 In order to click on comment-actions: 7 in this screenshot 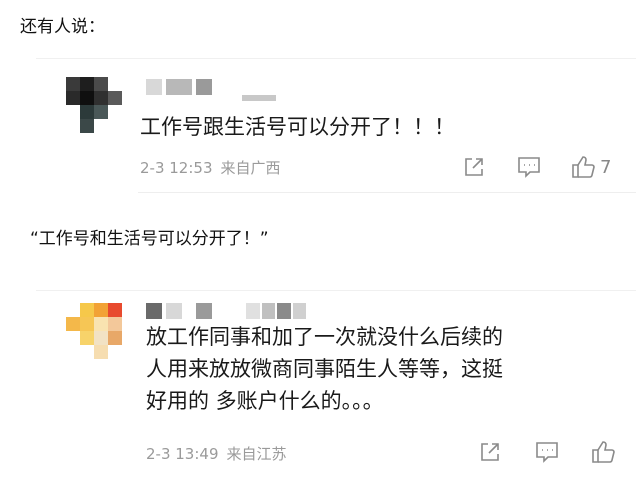, I will do `click(536, 167)`.